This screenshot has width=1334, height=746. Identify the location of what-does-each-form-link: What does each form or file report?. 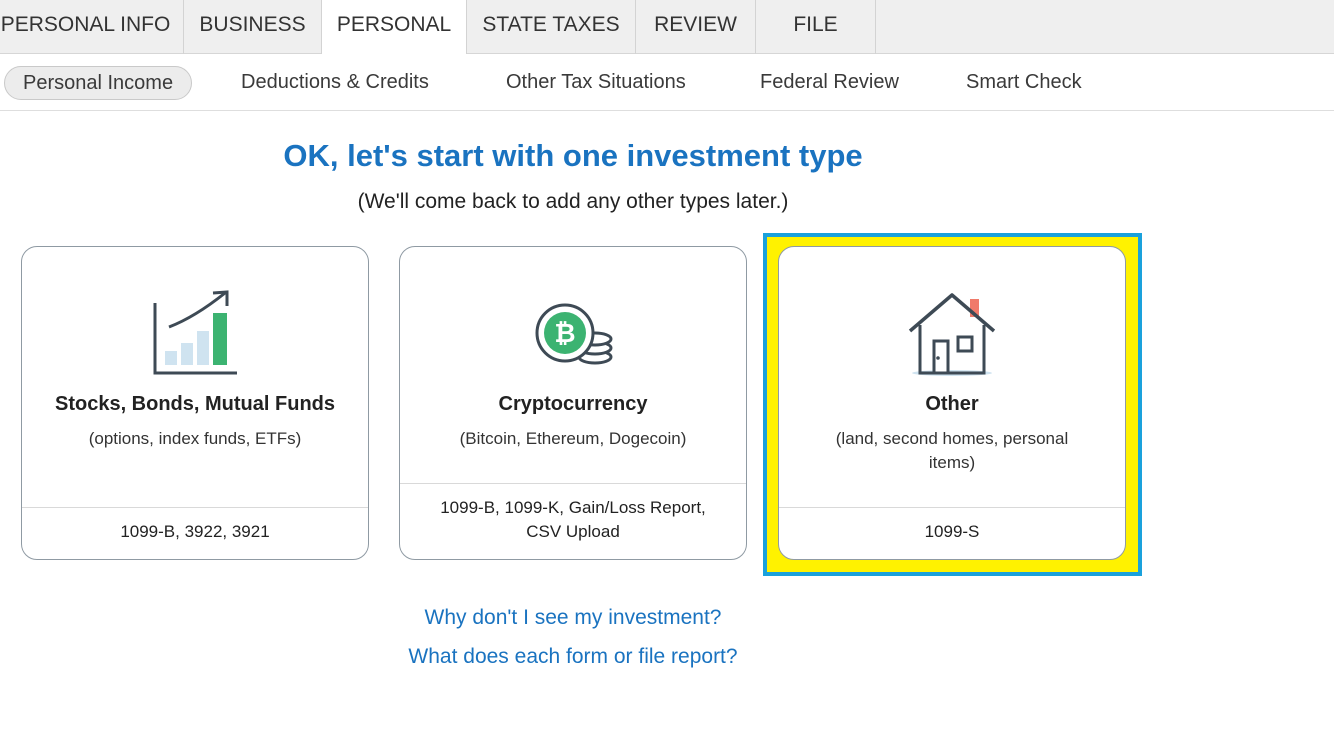
(573, 657).